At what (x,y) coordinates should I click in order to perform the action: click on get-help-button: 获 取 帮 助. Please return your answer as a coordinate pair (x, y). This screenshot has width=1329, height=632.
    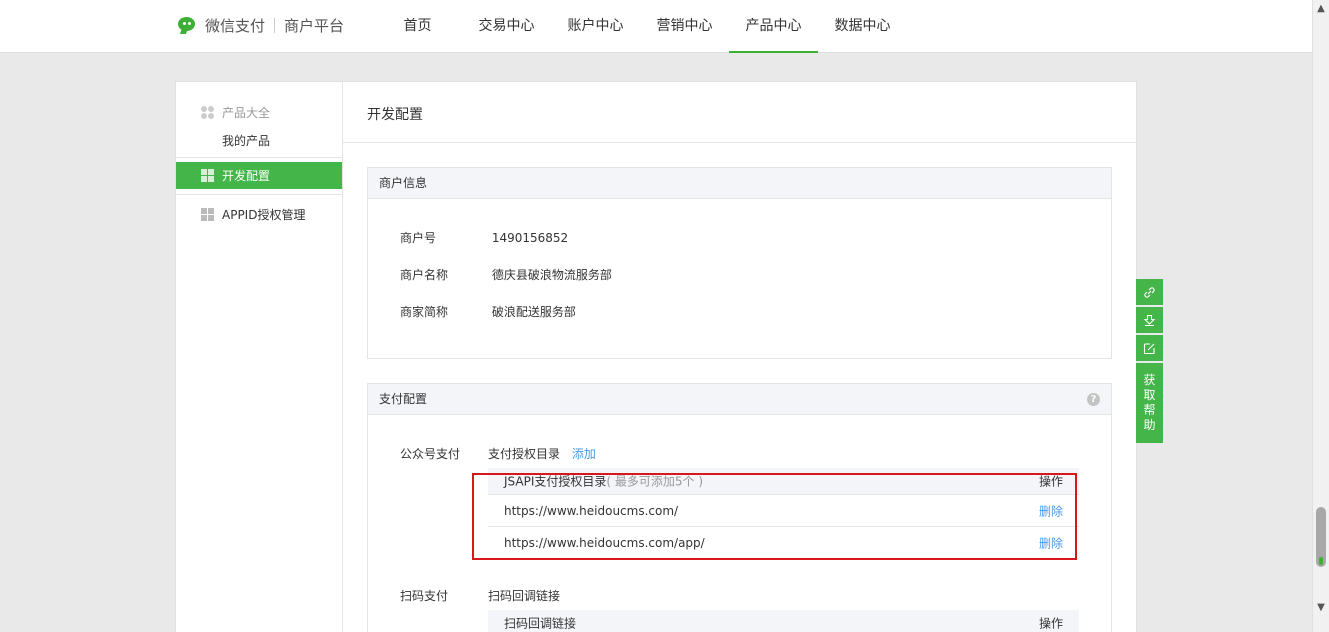
    Looking at the image, I should click on (1149, 403).